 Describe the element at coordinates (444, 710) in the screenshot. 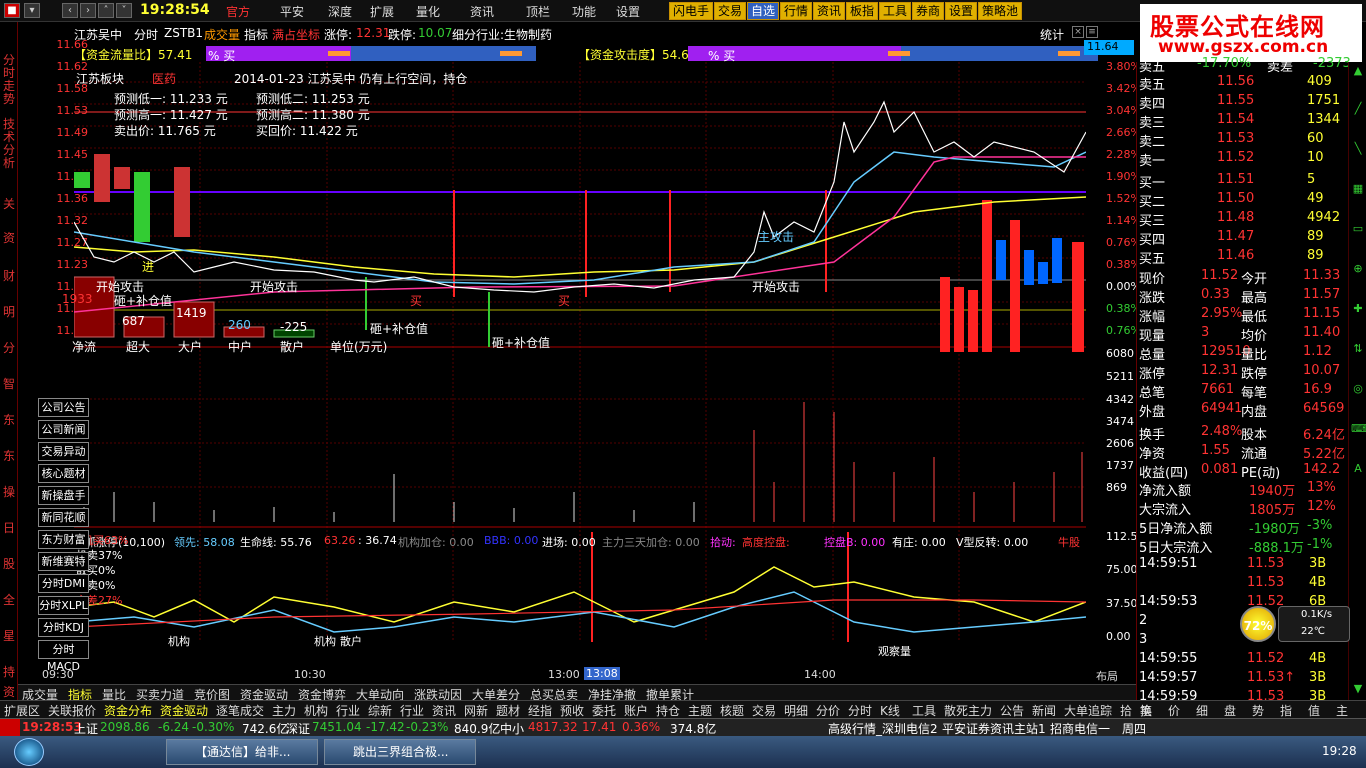

I see `extension-tab: 资讯` at that location.